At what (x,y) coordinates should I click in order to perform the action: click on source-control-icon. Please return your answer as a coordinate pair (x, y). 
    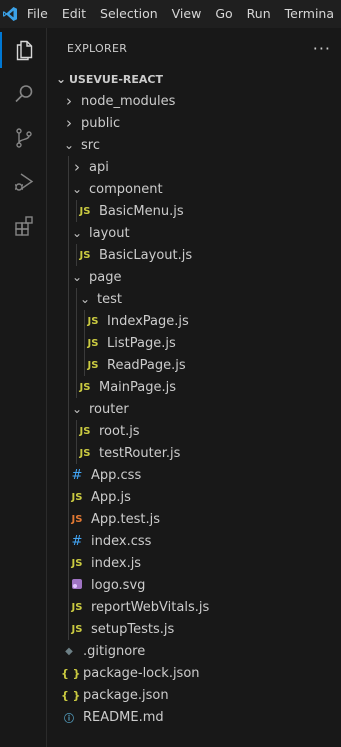
    Looking at the image, I should click on (23, 138).